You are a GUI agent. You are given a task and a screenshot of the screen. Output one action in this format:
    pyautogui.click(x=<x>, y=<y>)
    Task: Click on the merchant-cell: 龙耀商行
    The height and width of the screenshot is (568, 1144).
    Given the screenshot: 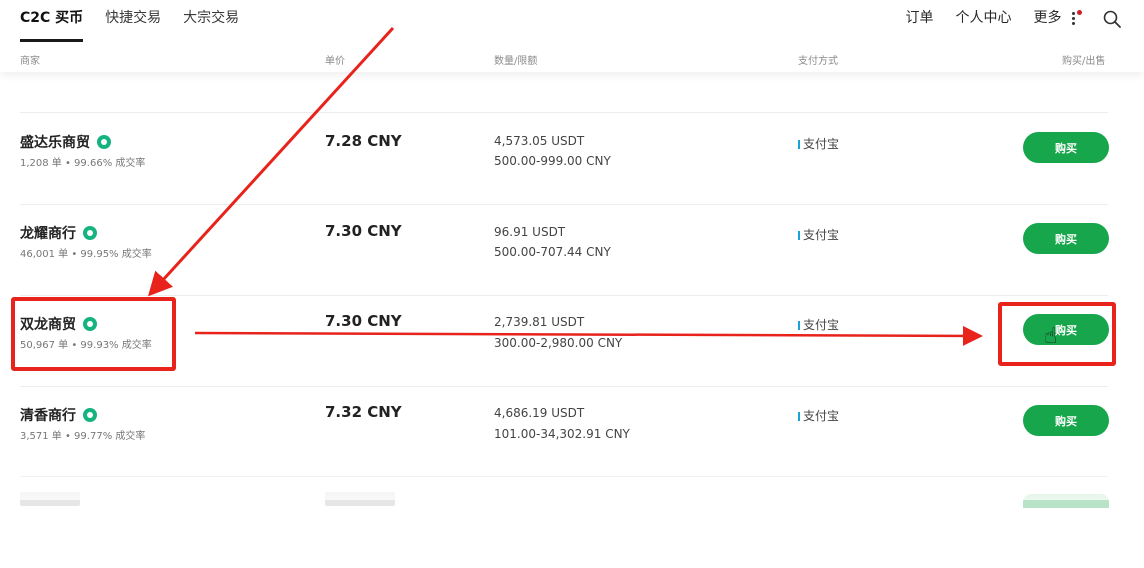 What is the action you would take?
    pyautogui.click(x=58, y=233)
    